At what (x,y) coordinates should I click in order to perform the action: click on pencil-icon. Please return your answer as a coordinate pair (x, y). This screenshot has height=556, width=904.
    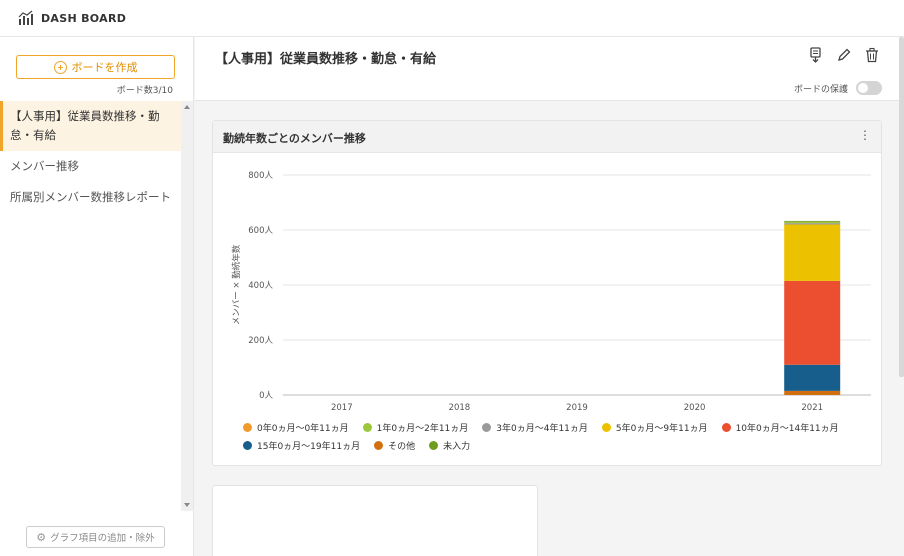
    Looking at the image, I should click on (844, 55).